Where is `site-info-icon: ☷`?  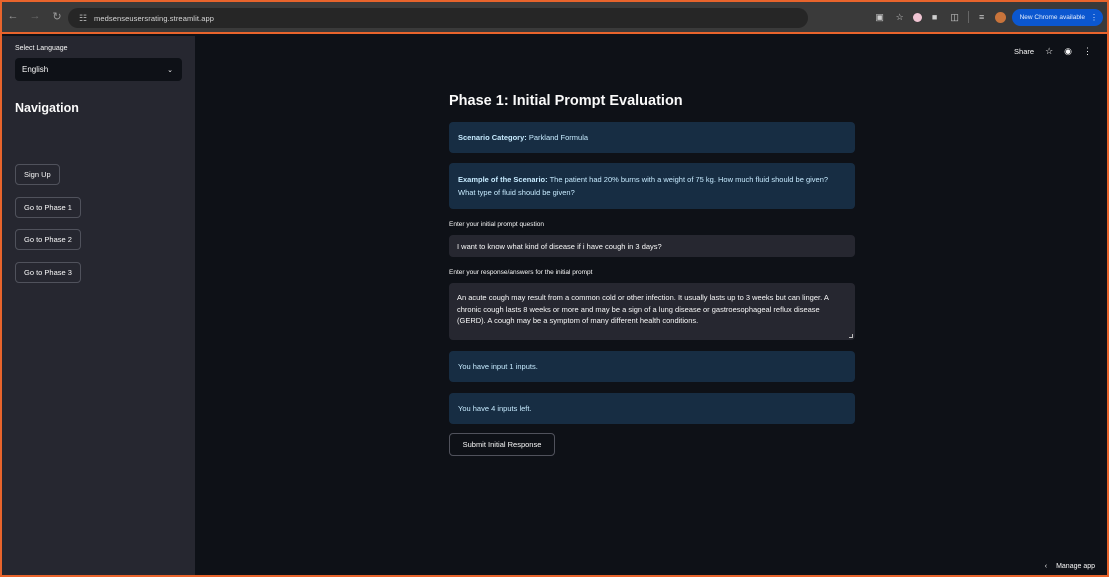 site-info-icon: ☷ is located at coordinates (83, 18).